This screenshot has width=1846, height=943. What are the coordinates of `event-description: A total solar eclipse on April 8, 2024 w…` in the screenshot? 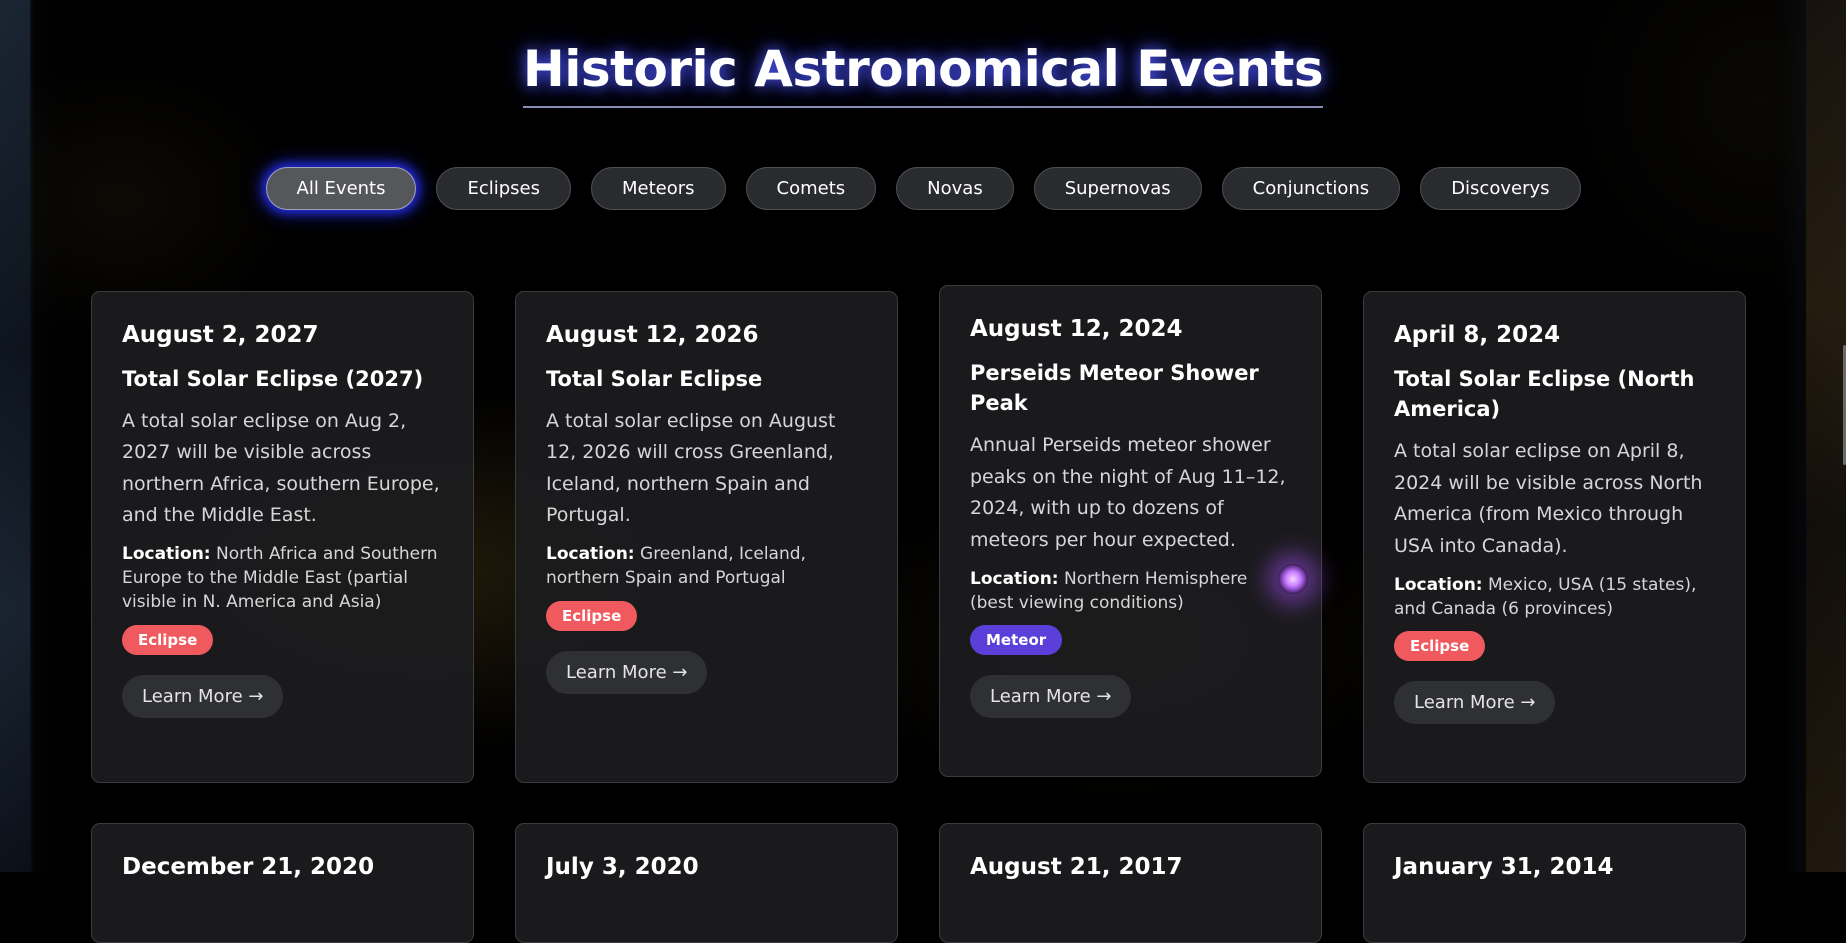 It's located at (1548, 498).